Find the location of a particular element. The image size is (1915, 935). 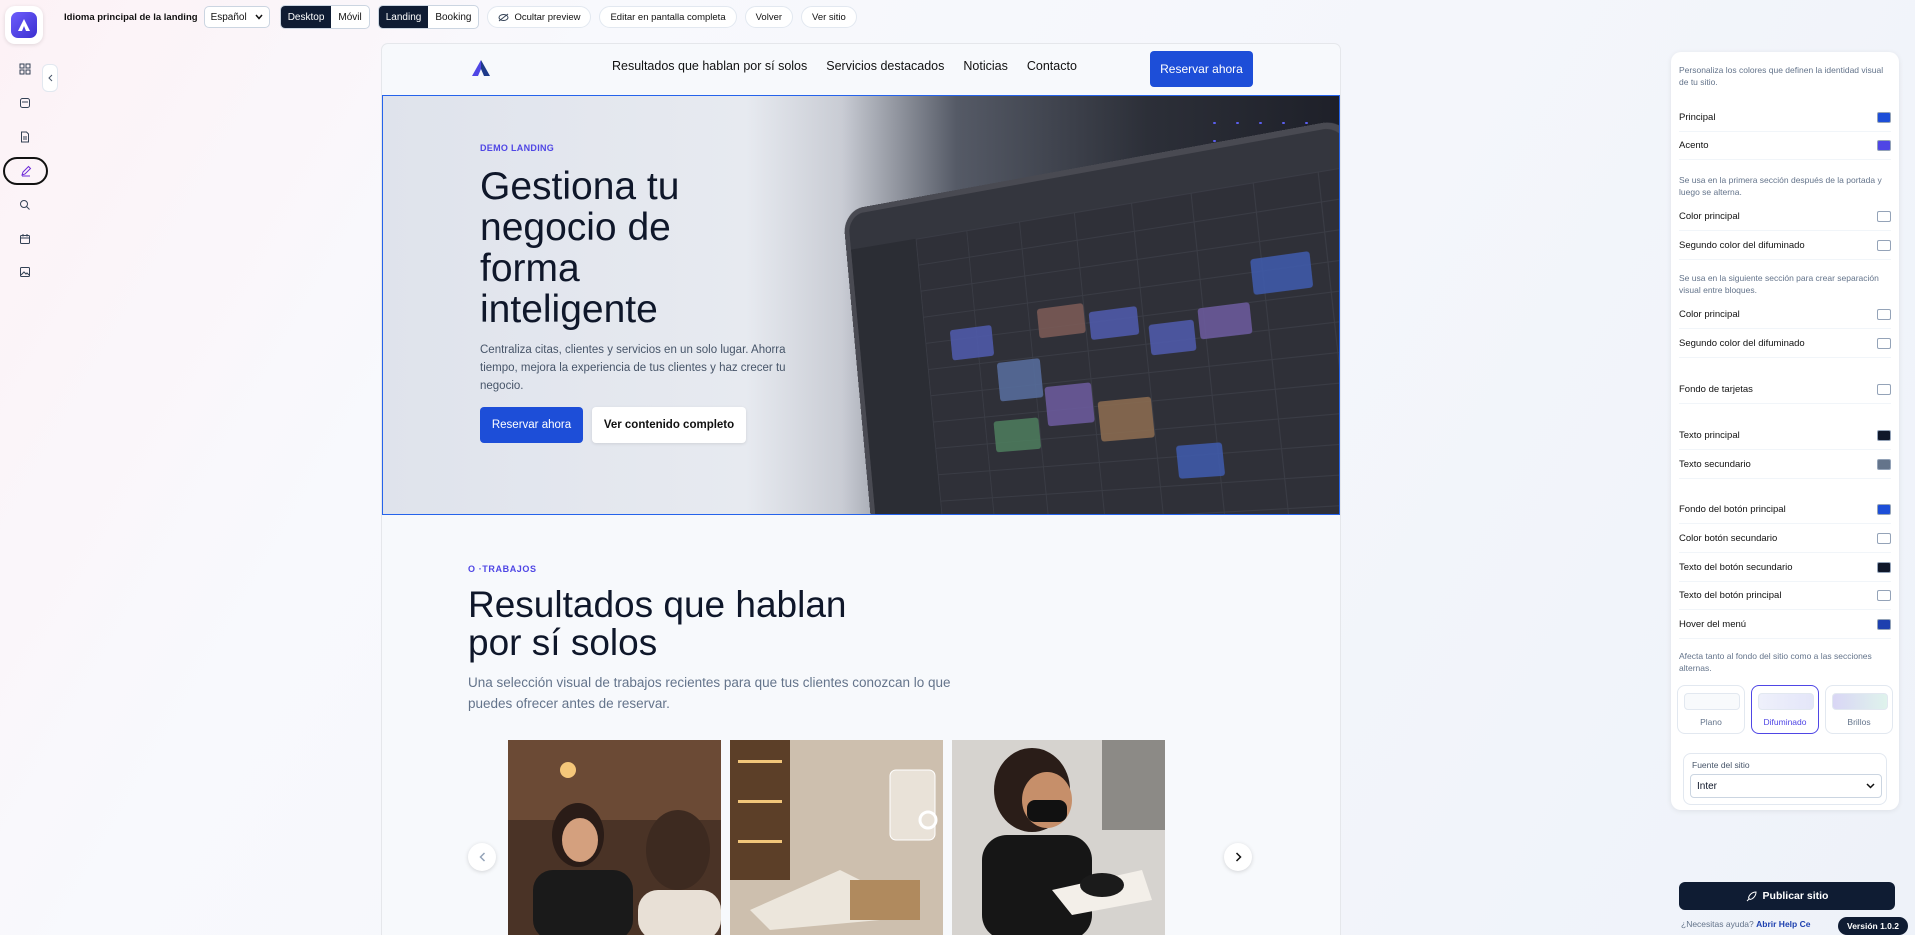

preview-logo is located at coordinates (481, 70).